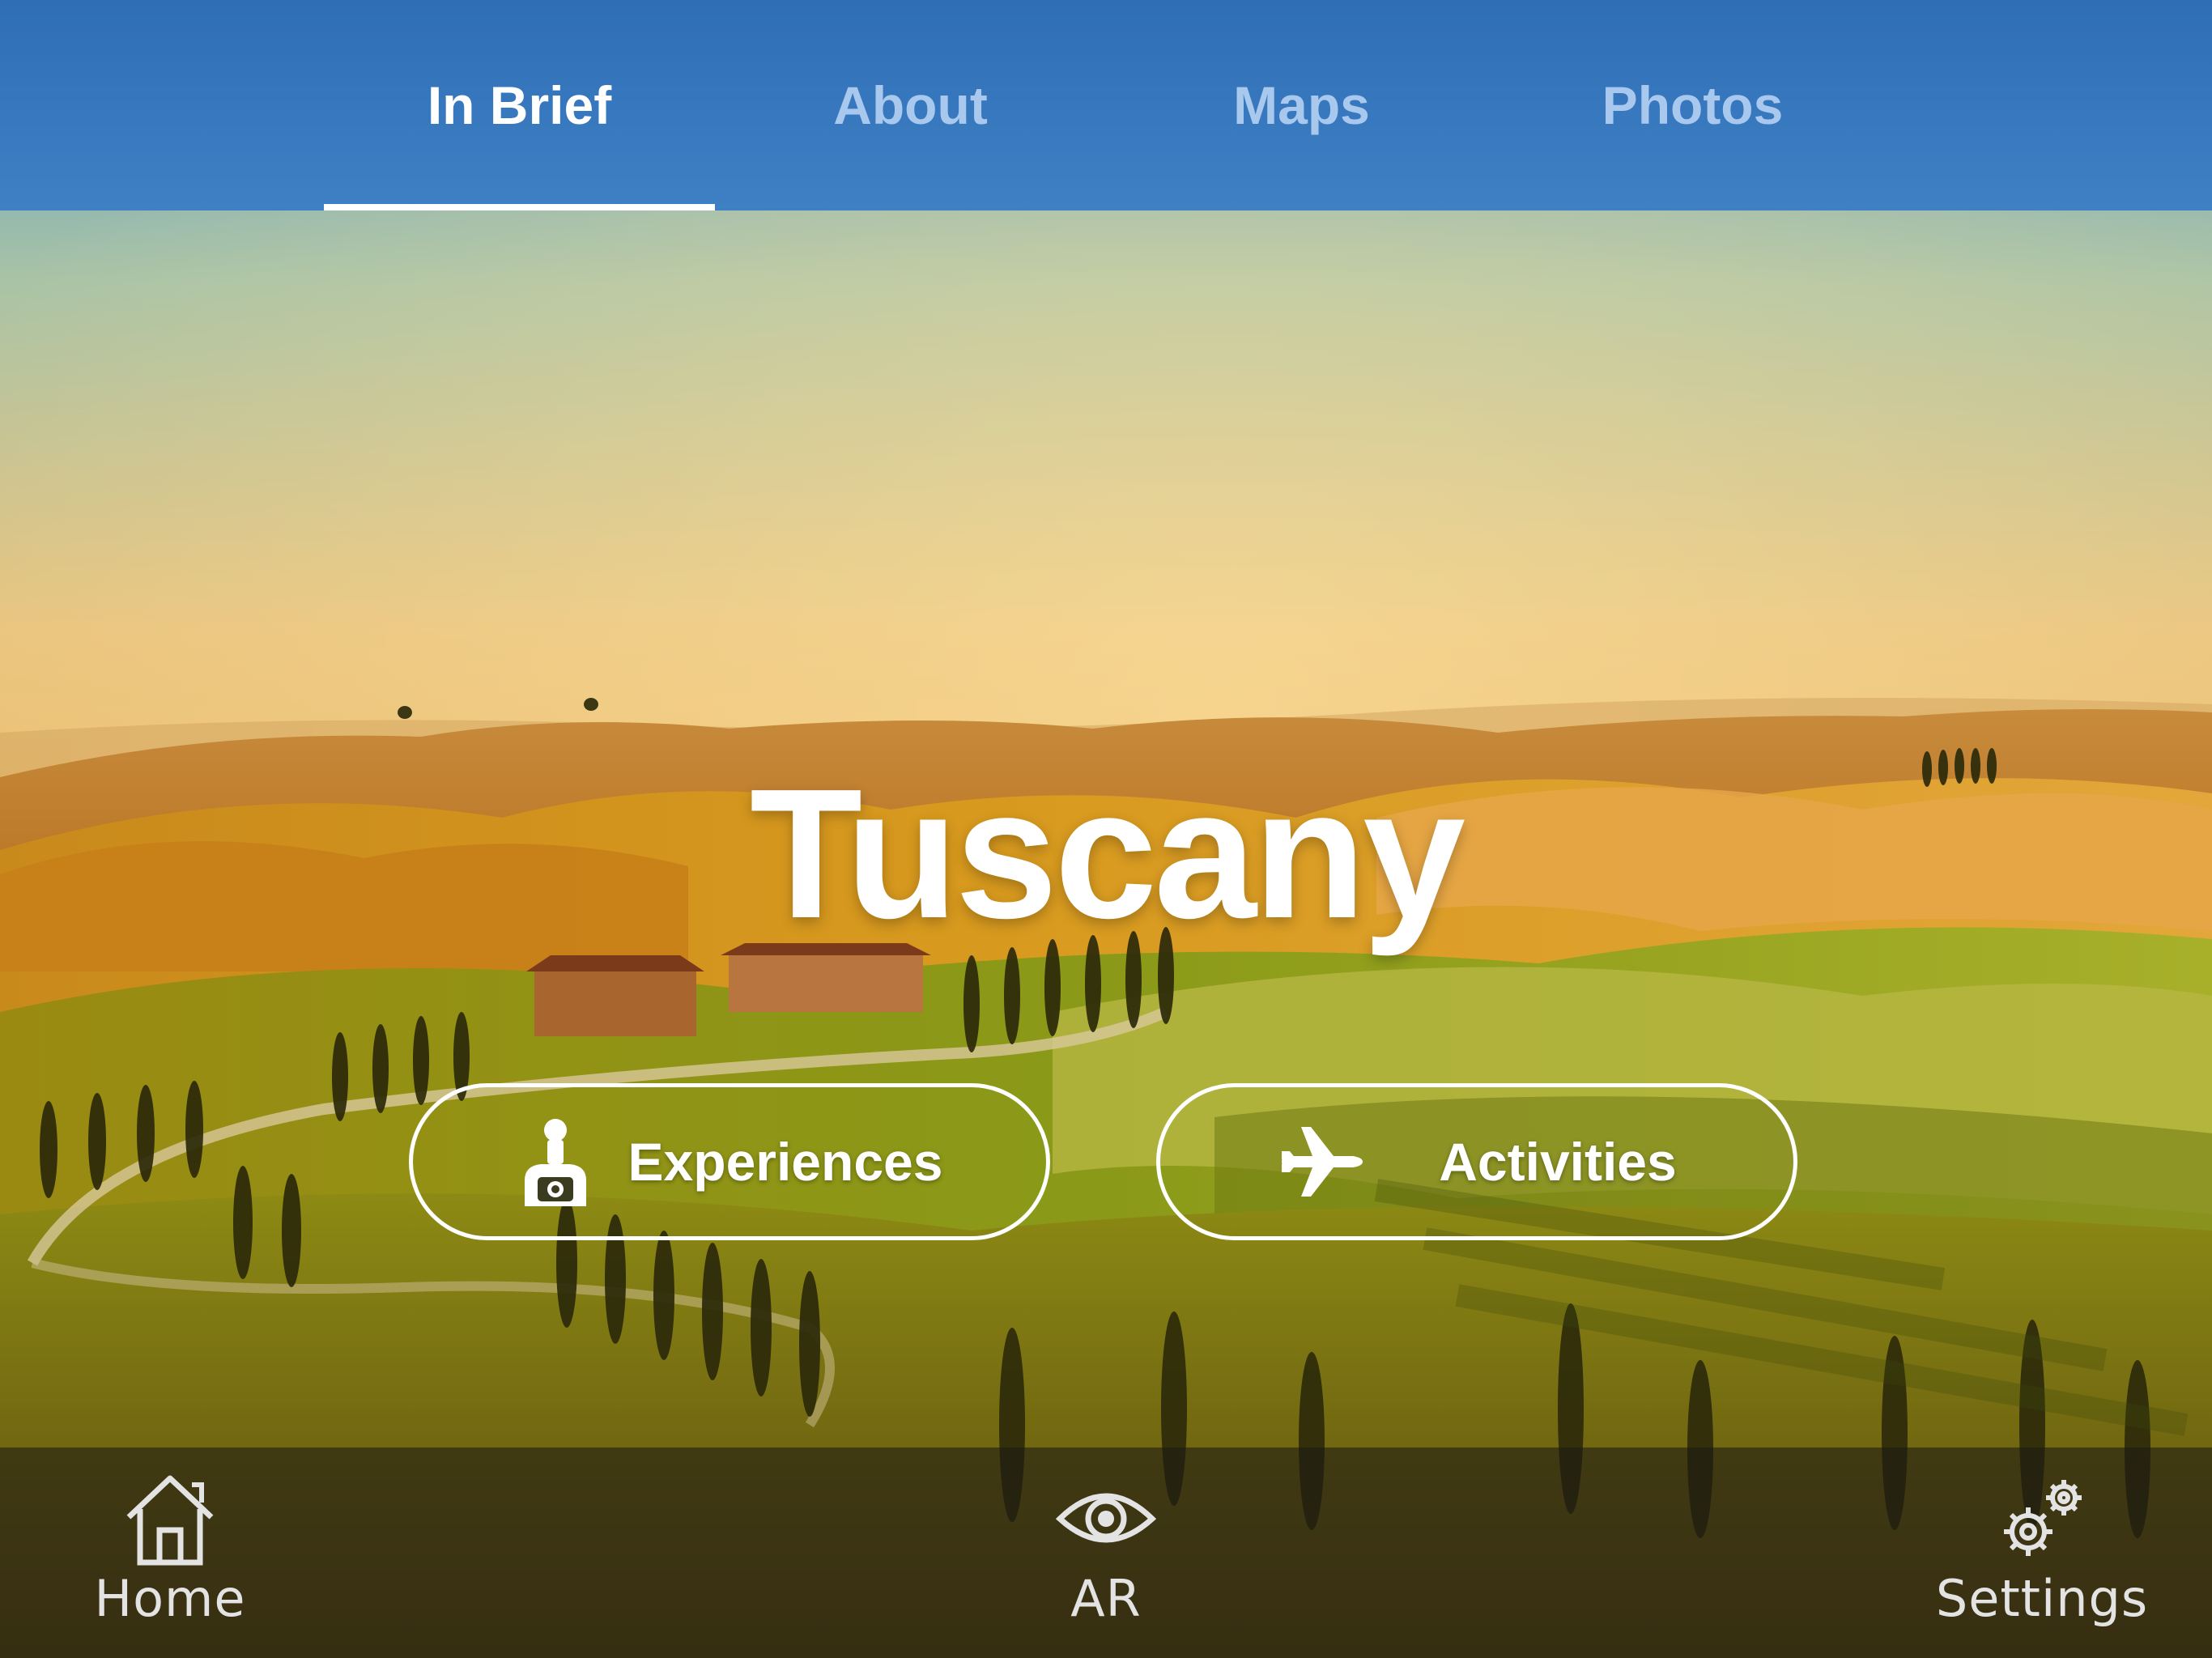 Image resolution: width=2212 pixels, height=1658 pixels. I want to click on nav-label-settings: Settings, so click(2042, 1598).